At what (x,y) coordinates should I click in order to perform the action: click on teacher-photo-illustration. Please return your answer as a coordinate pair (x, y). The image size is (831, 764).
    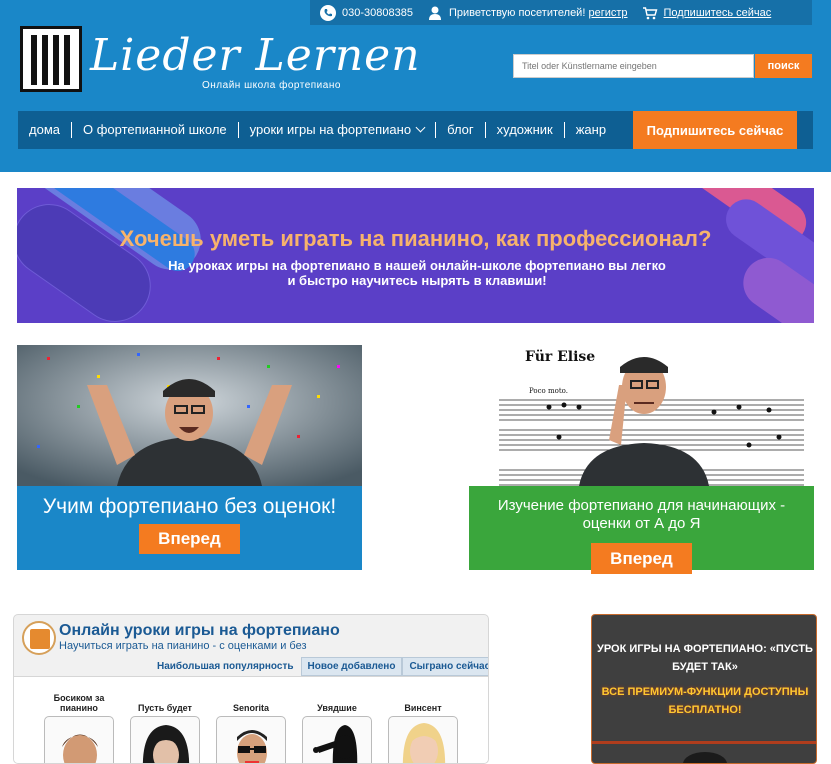
    Looking at the image, I should click on (189, 415).